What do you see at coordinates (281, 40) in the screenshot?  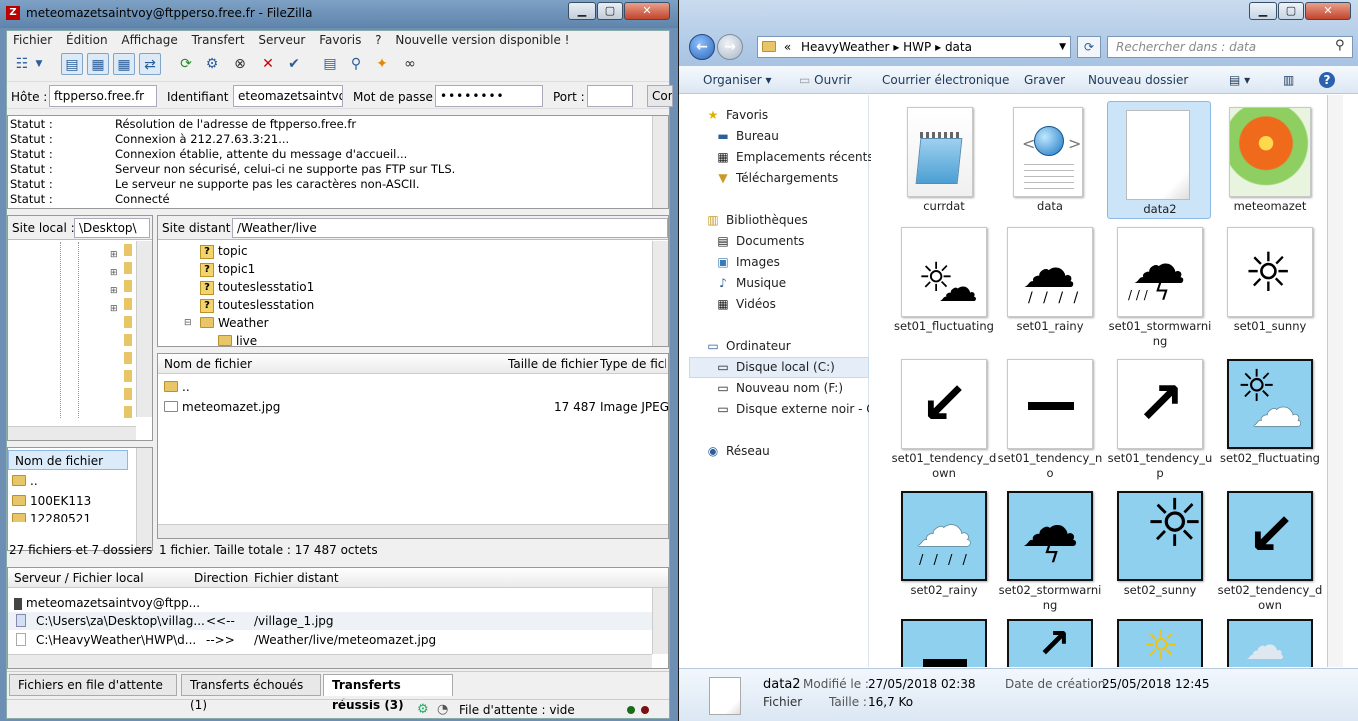 I see `menu-serveur: Serveur` at bounding box center [281, 40].